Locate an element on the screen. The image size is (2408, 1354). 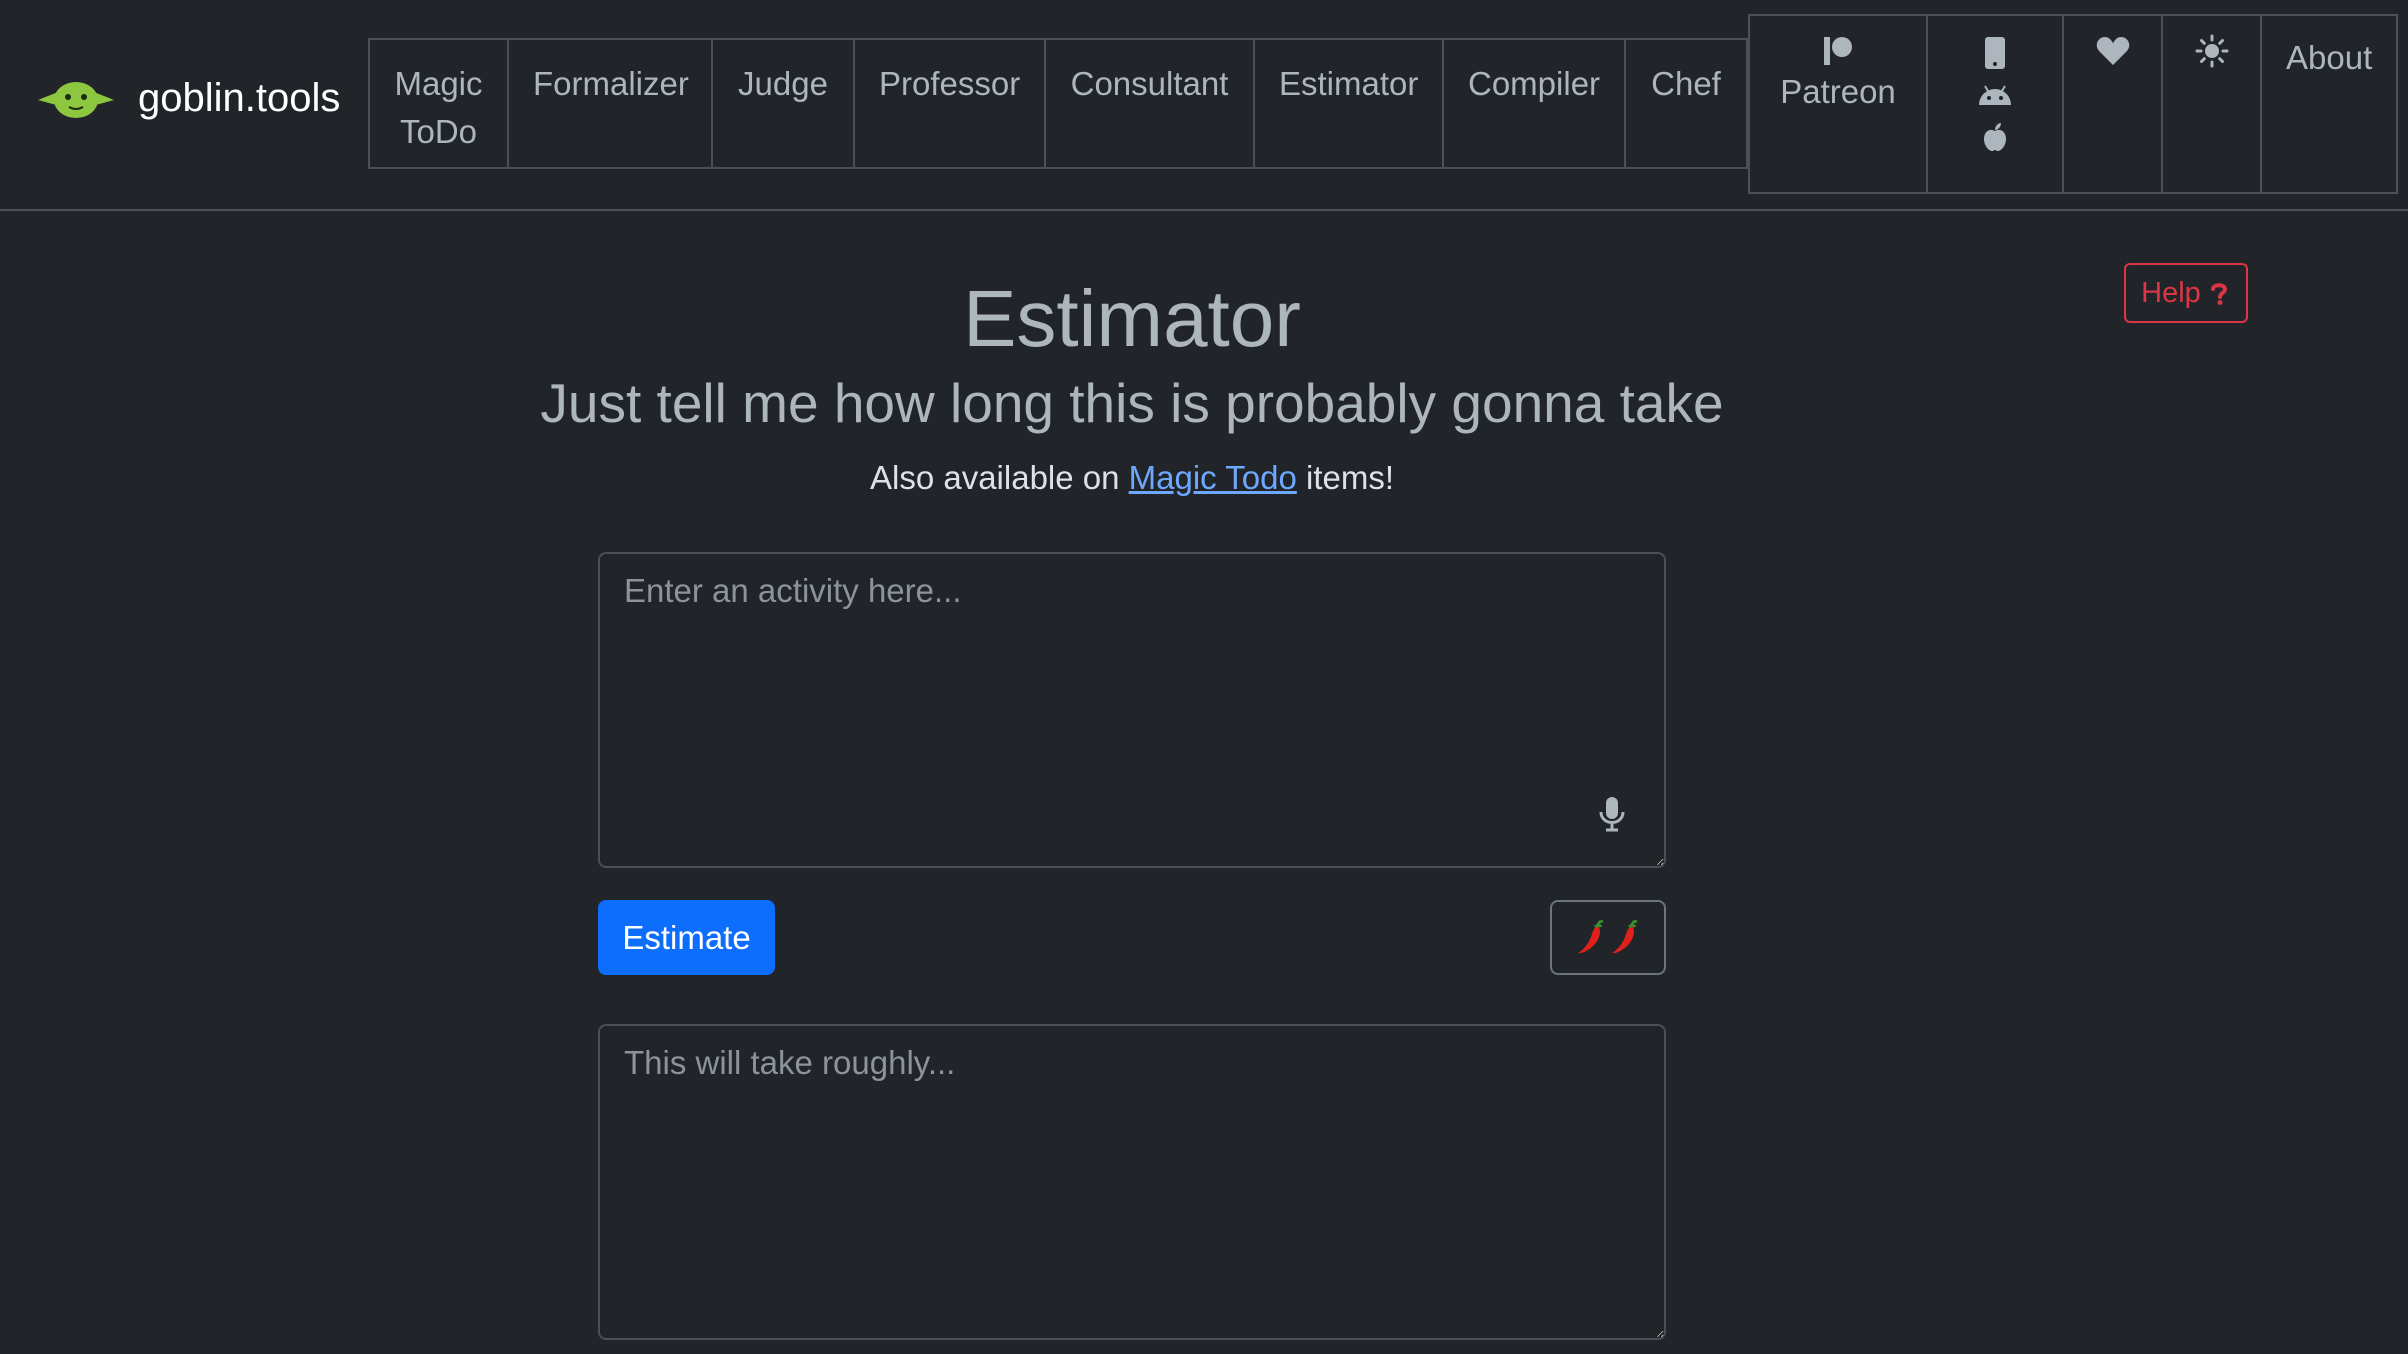
estimate-result-output is located at coordinates (1132, 1182).